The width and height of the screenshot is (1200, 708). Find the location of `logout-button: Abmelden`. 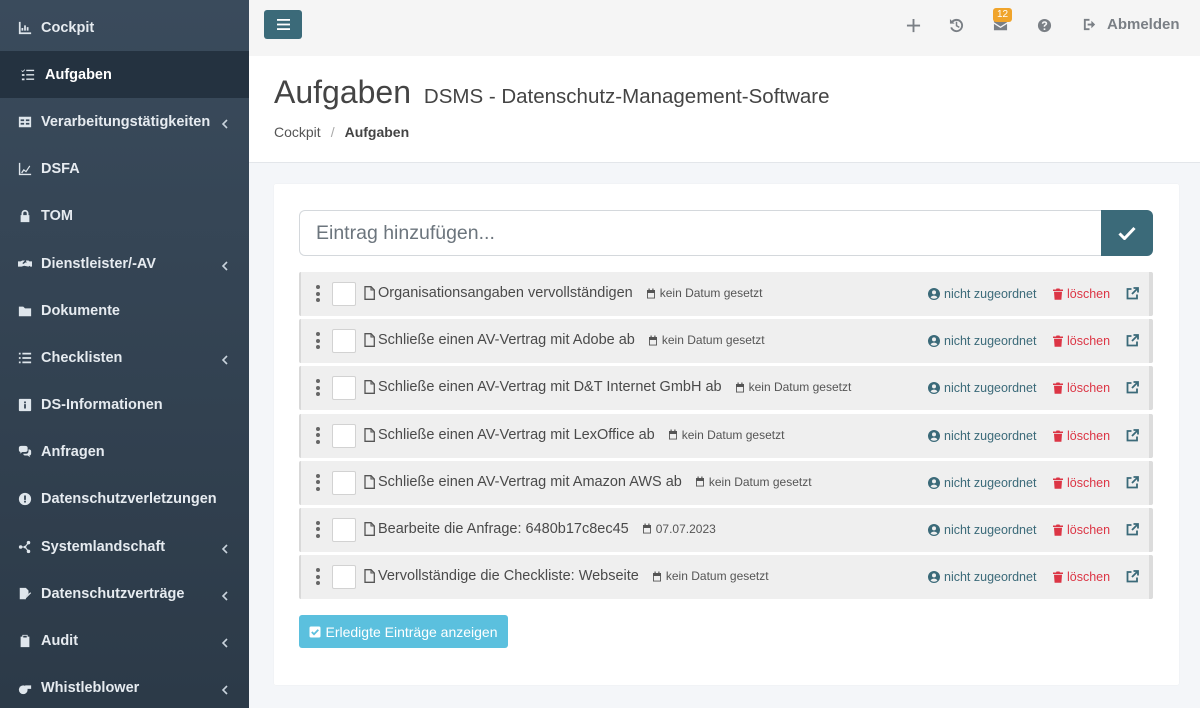

logout-button: Abmelden is located at coordinates (1131, 24).